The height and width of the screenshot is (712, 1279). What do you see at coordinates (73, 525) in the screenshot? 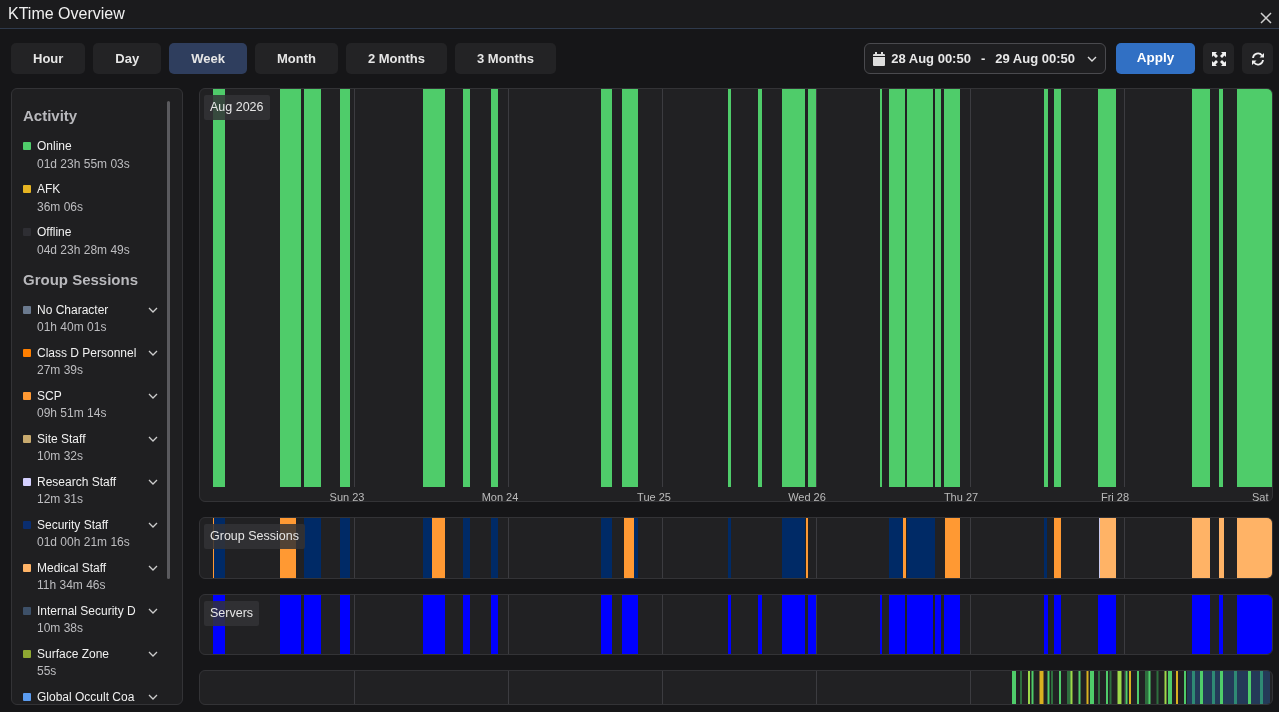
I see `legend-label: Security Staff` at bounding box center [73, 525].